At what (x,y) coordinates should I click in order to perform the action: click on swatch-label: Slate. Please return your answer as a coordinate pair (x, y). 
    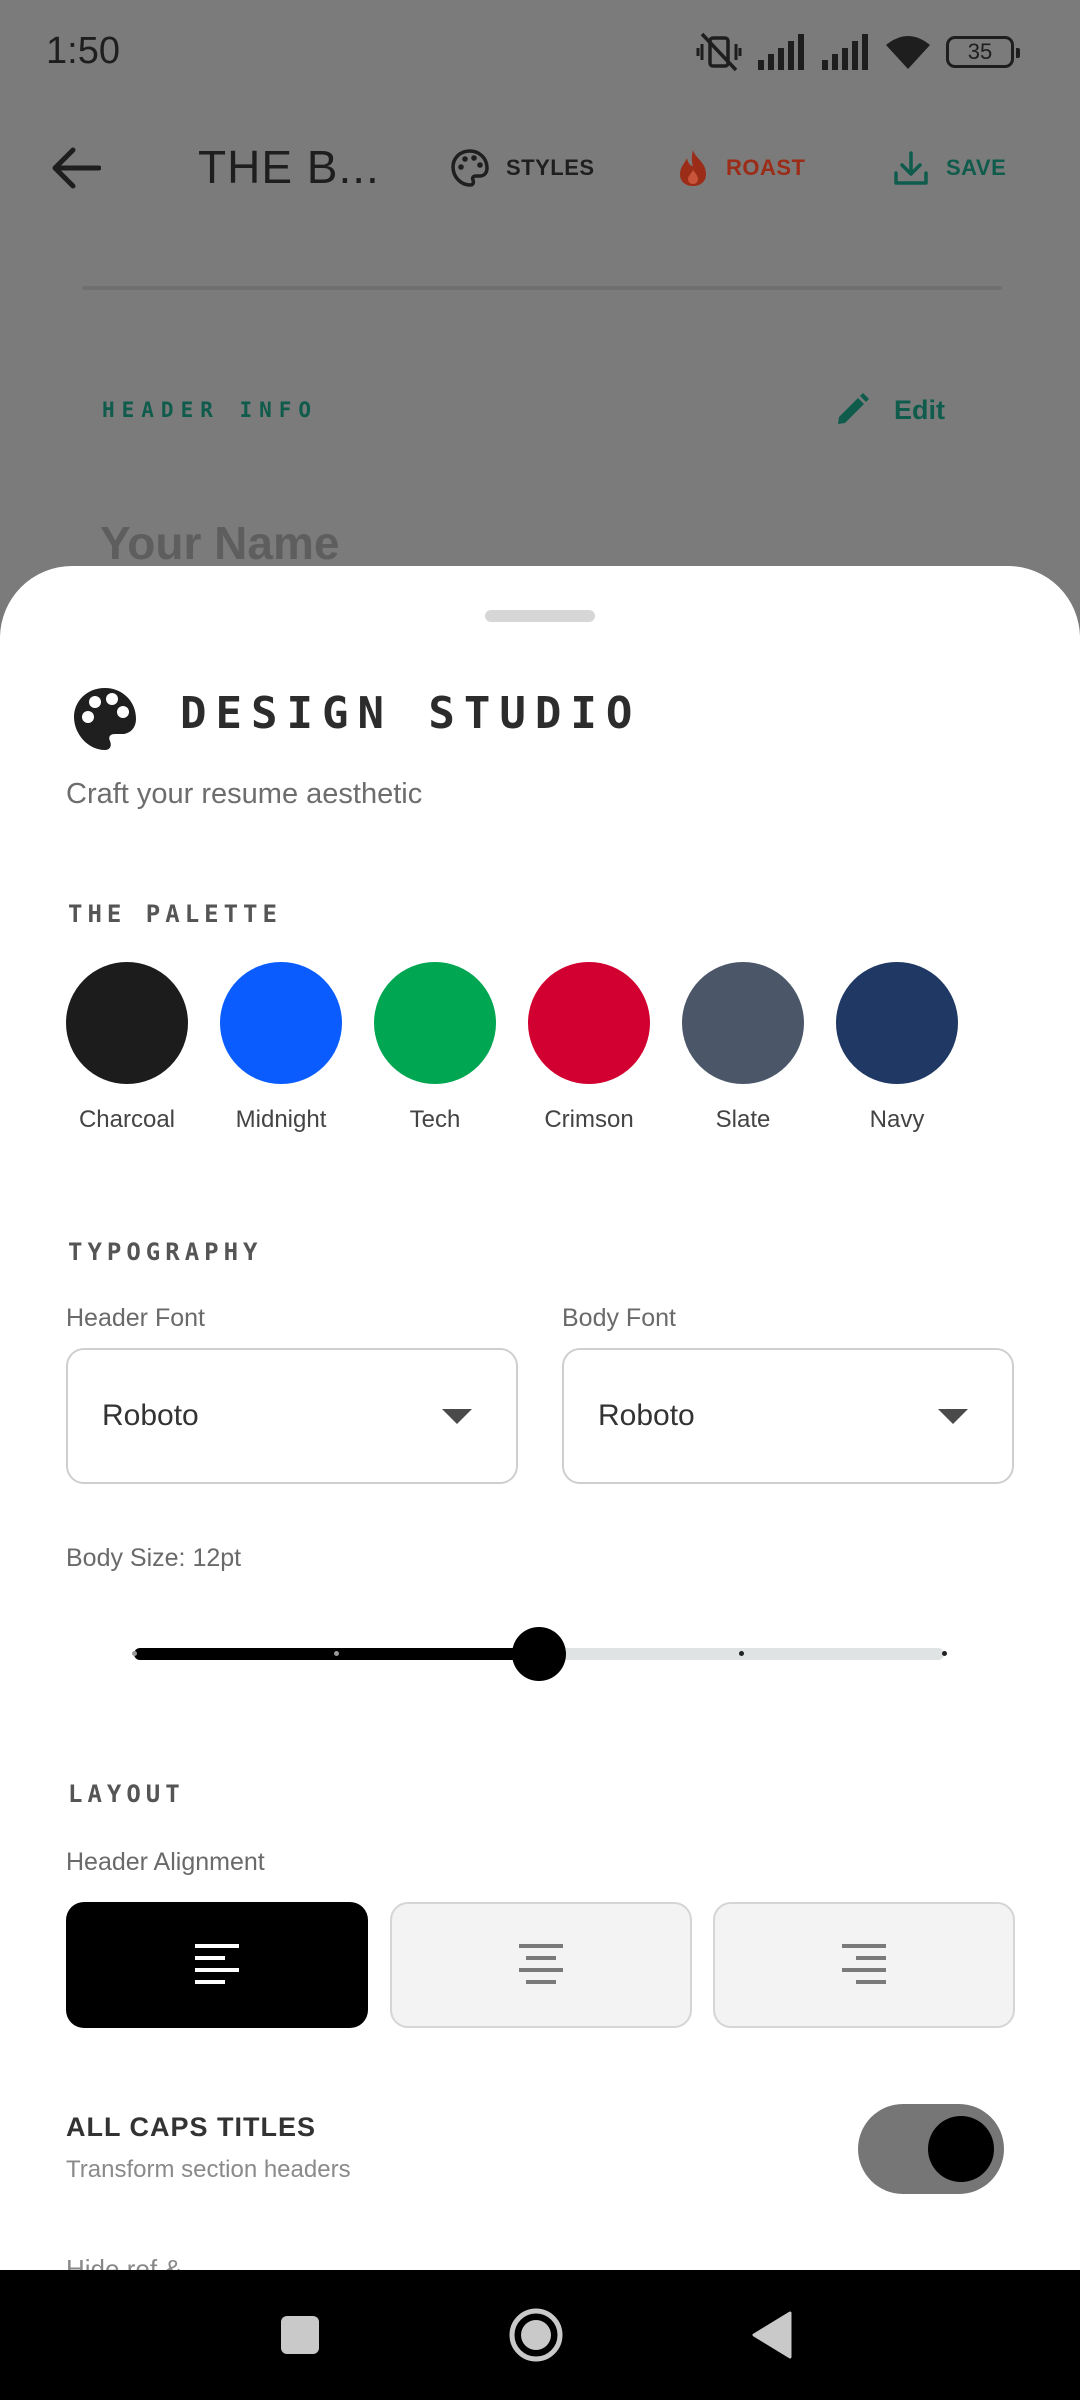
    Looking at the image, I should click on (743, 1119).